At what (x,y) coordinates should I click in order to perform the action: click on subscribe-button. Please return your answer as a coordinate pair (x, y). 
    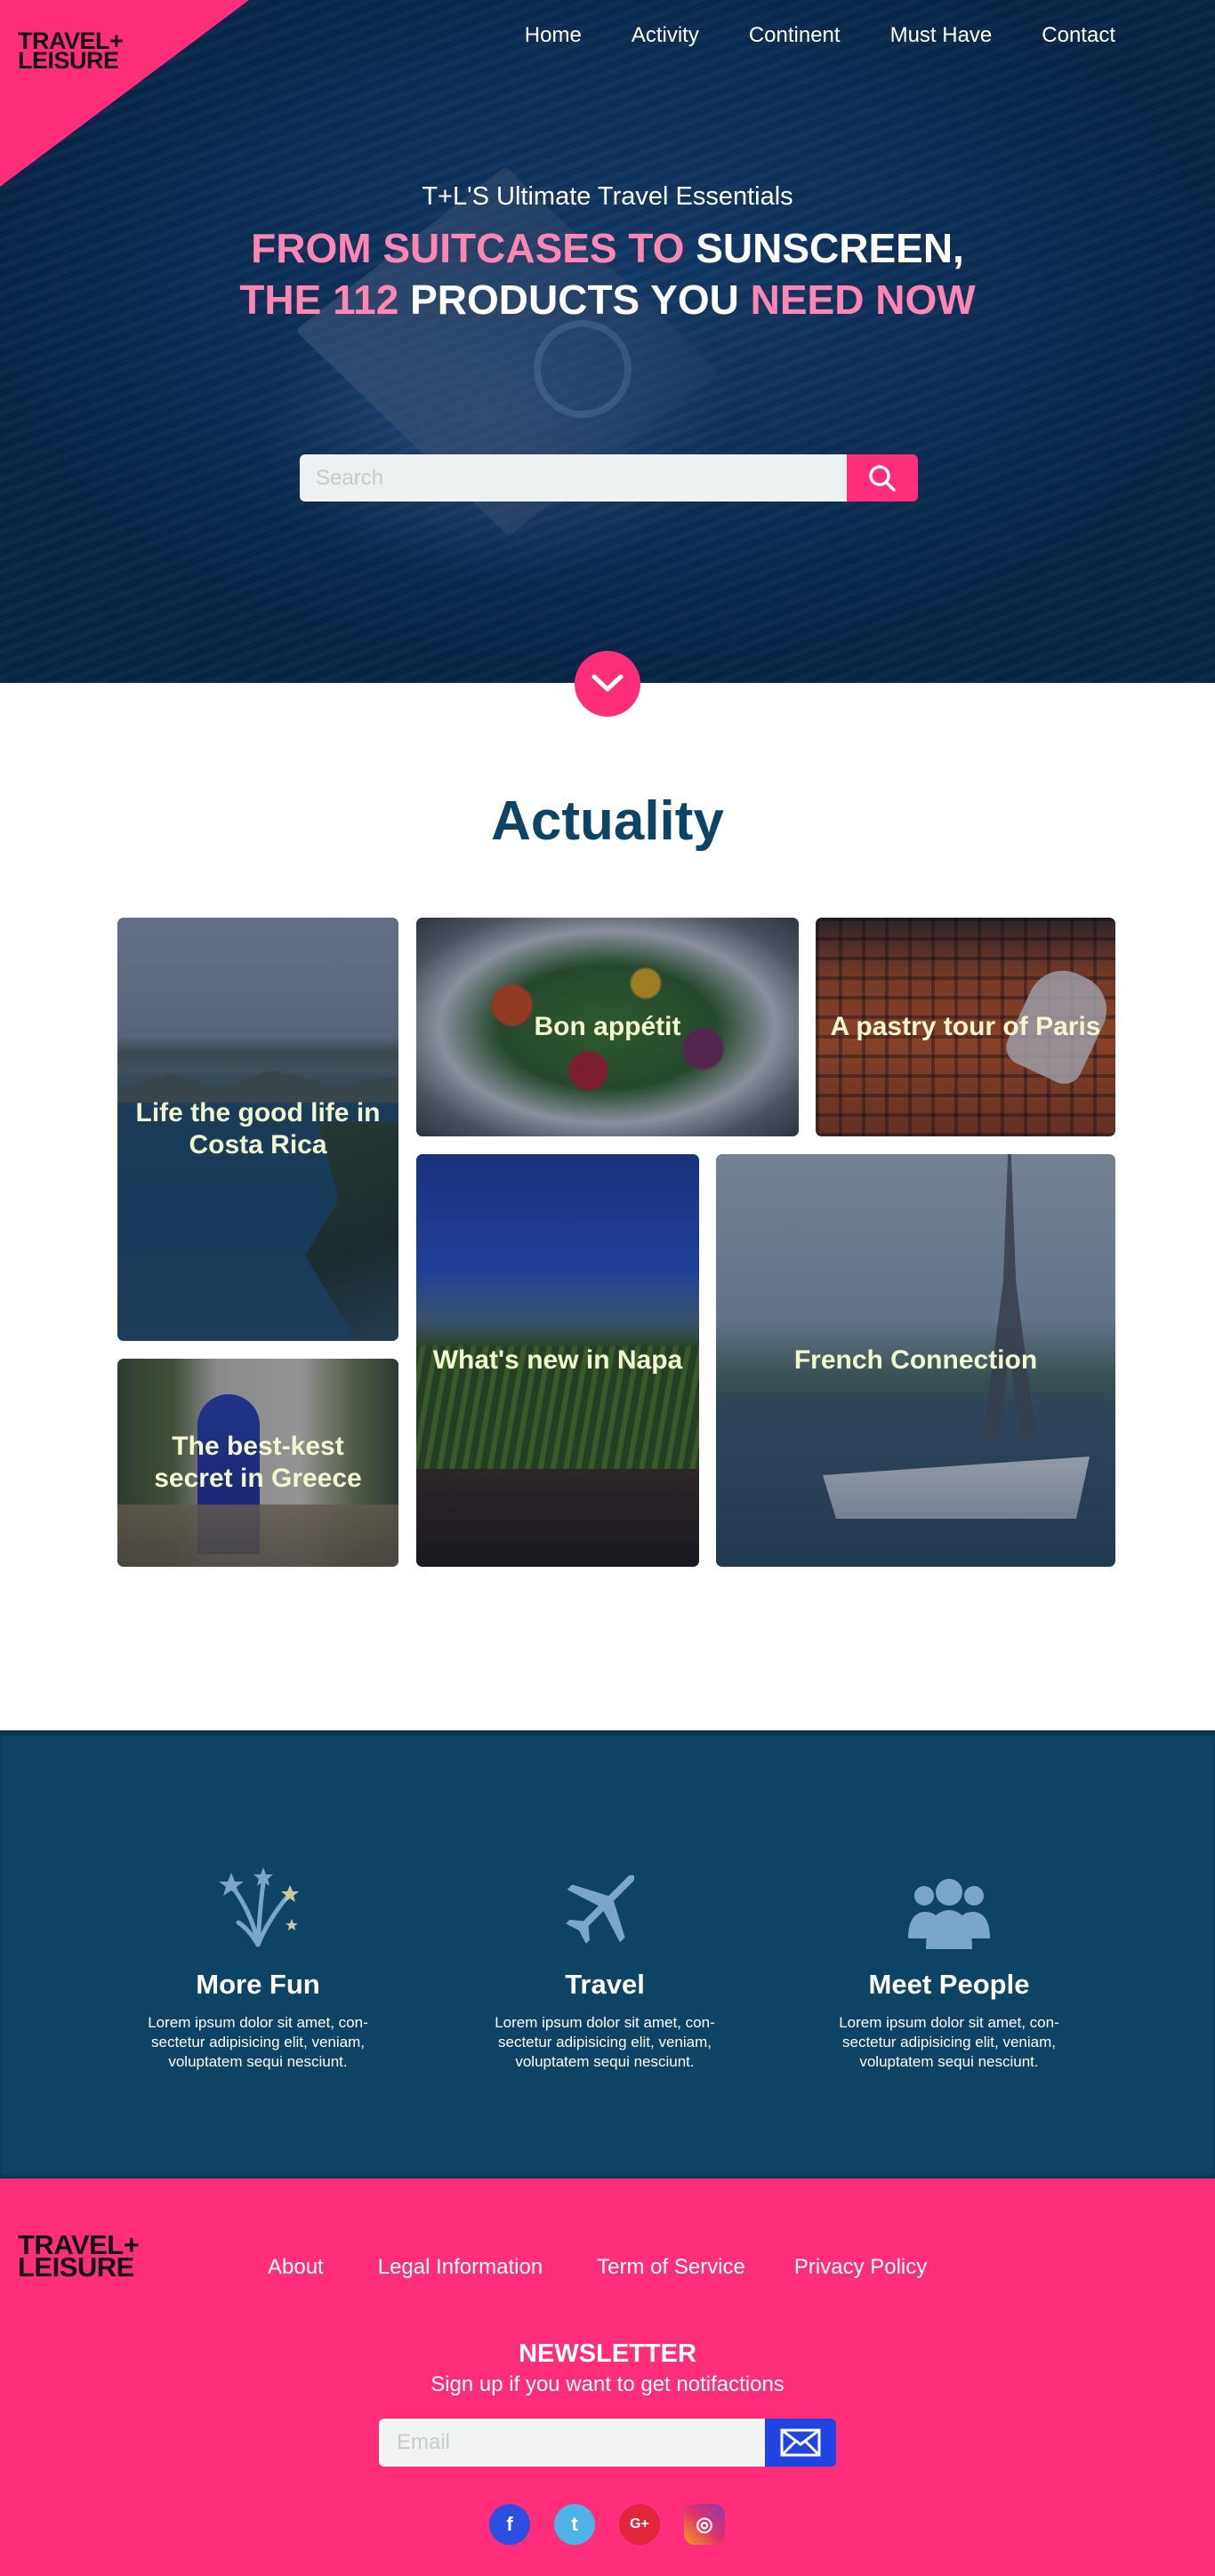
    Looking at the image, I should click on (800, 2443).